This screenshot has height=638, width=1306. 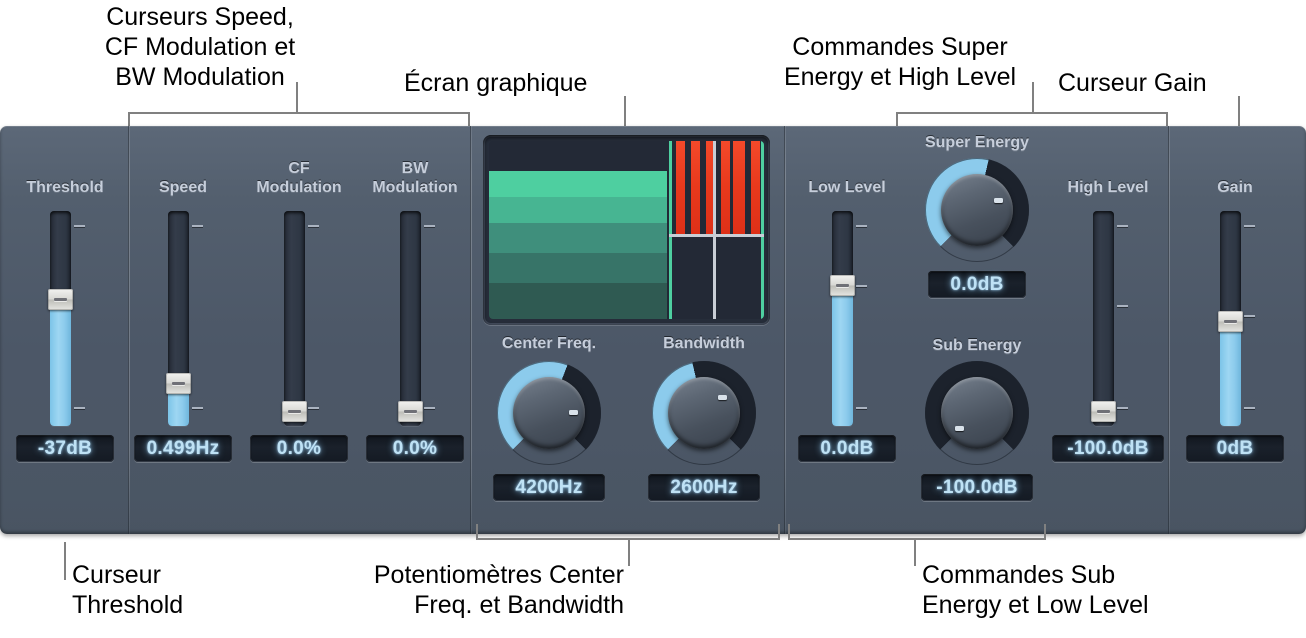 What do you see at coordinates (917, 539) in the screenshot?
I see `leader-bottom-right-bar` at bounding box center [917, 539].